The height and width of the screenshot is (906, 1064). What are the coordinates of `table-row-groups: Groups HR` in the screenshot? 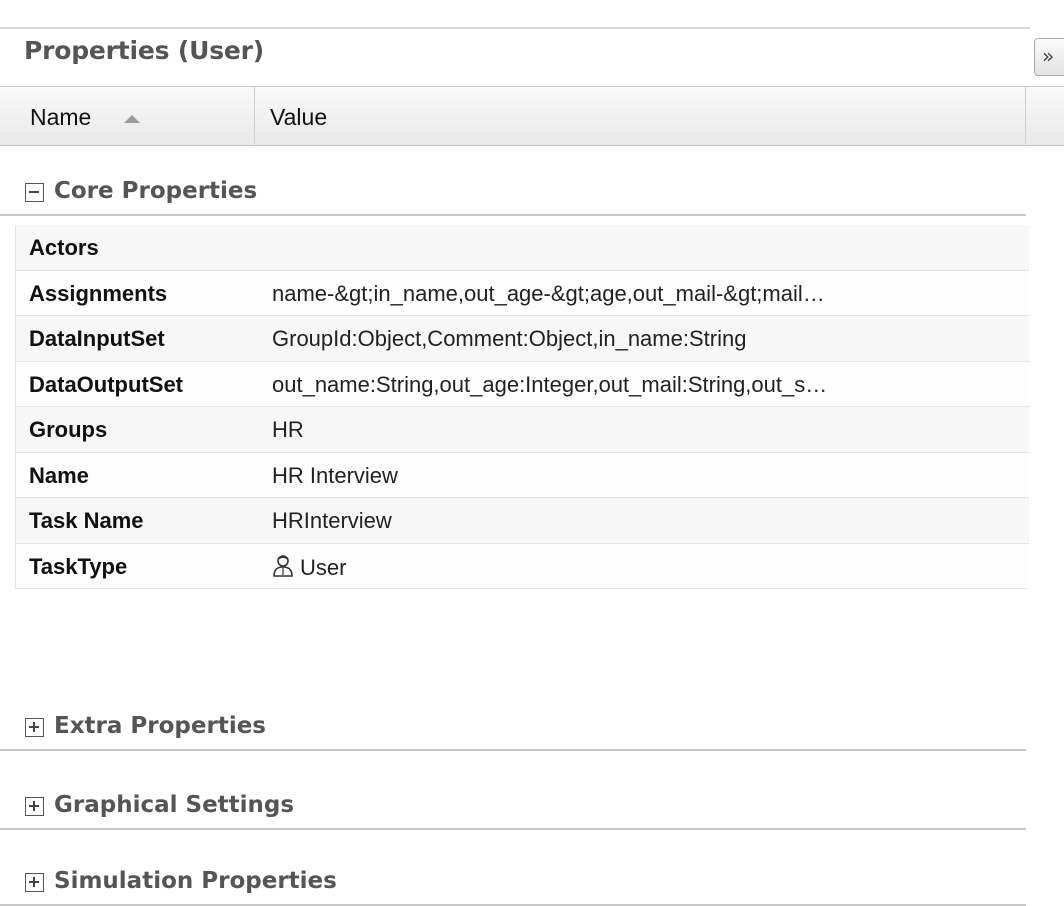 It's located at (522, 430).